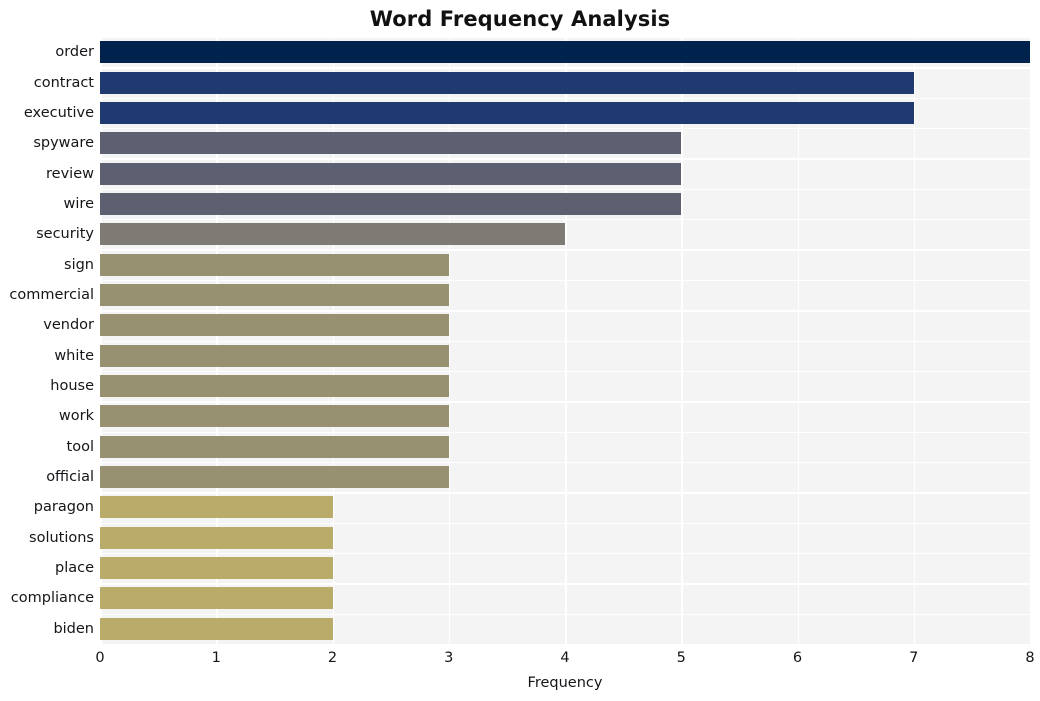  Describe the element at coordinates (681, 658) in the screenshot. I see `x-axis-tick-label: 5` at that location.